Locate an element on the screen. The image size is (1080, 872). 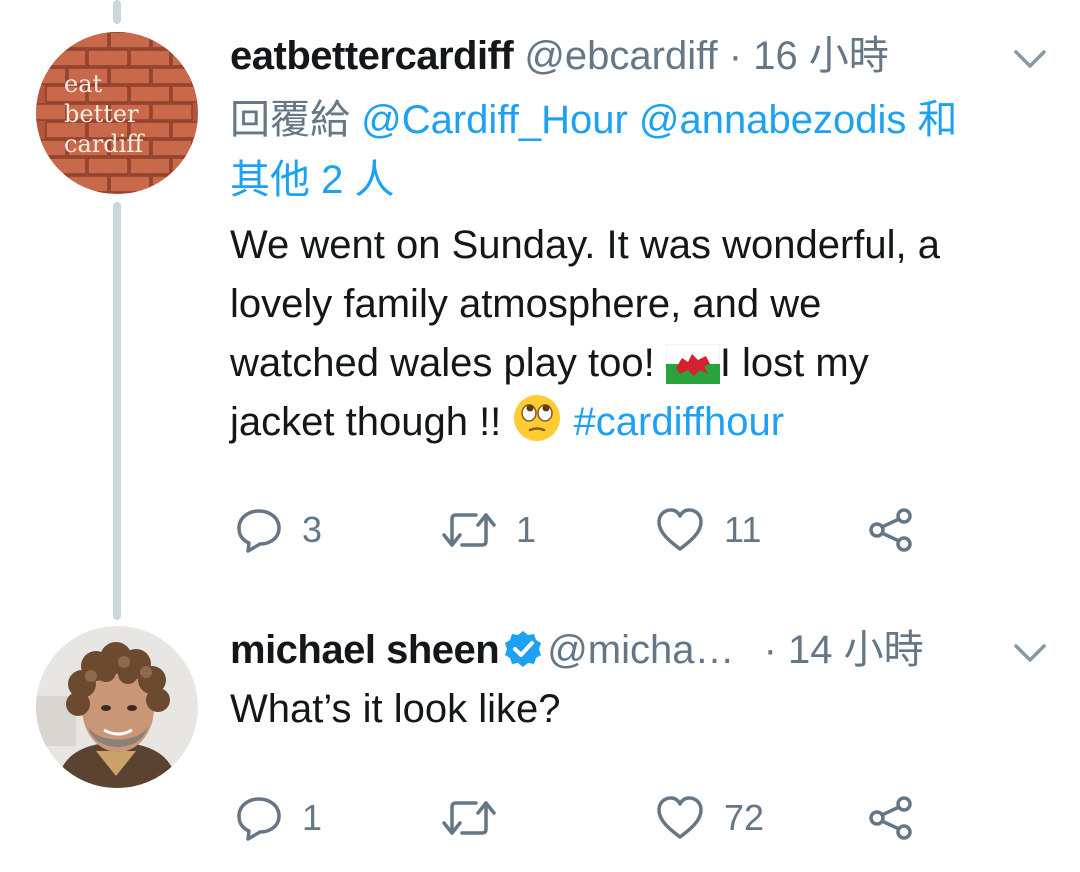
verified-badge-icon is located at coordinates (523, 649).